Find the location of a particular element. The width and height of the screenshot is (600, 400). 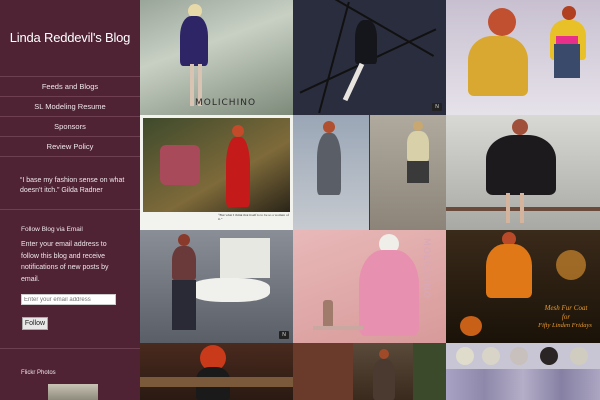

promo-caption-line2: for is located at coordinates (566, 317).